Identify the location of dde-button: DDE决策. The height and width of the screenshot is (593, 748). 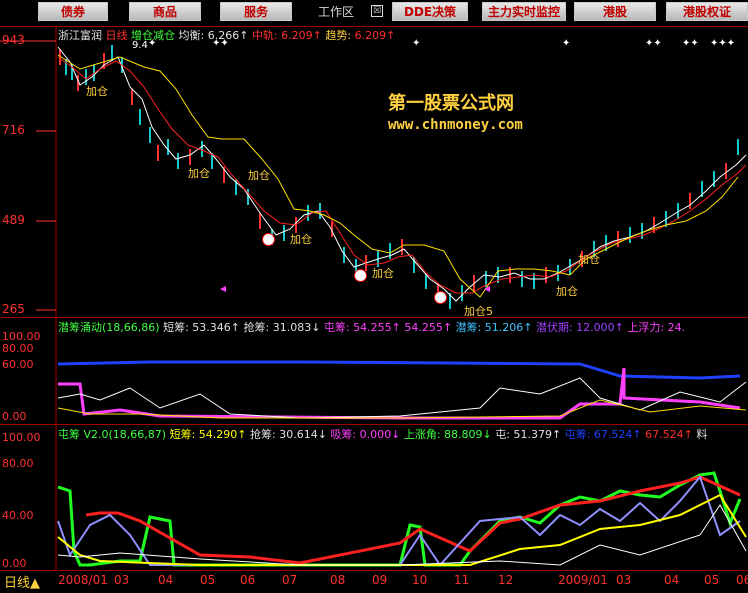
(430, 11).